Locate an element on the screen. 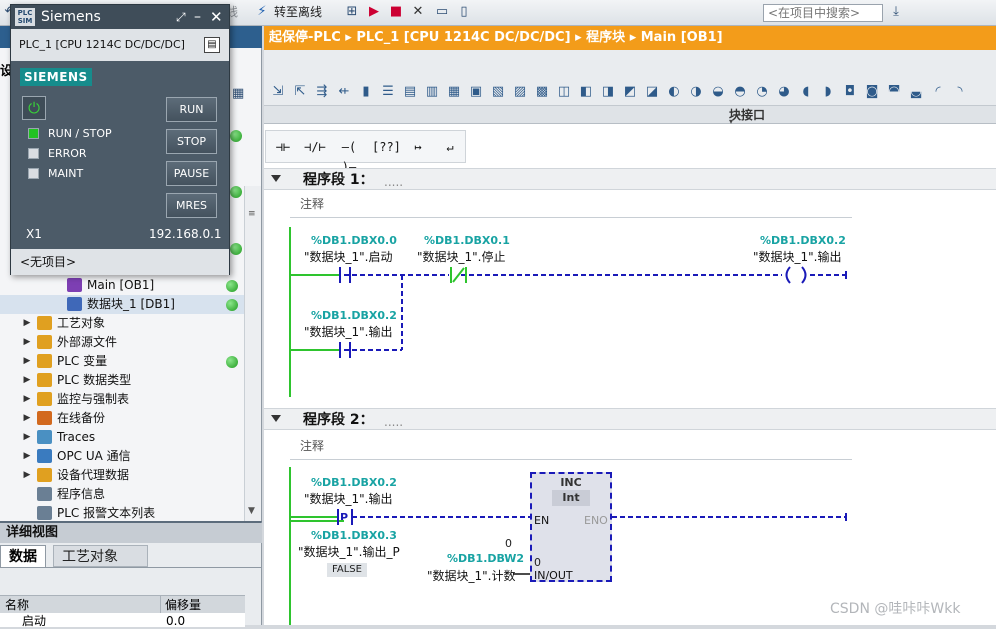  tree-item: ▶ 外部源文件 is located at coordinates (122, 342).